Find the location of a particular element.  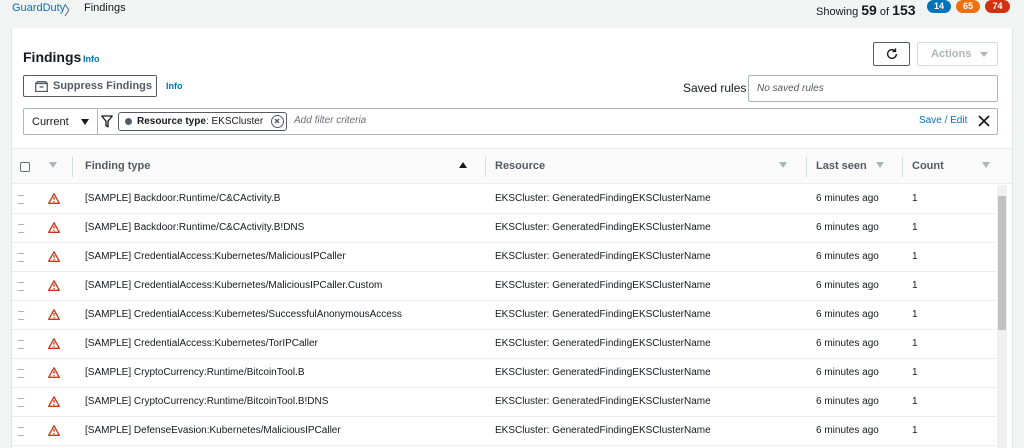

filter-token: Resource type: EKSCluster is located at coordinates (202, 121).